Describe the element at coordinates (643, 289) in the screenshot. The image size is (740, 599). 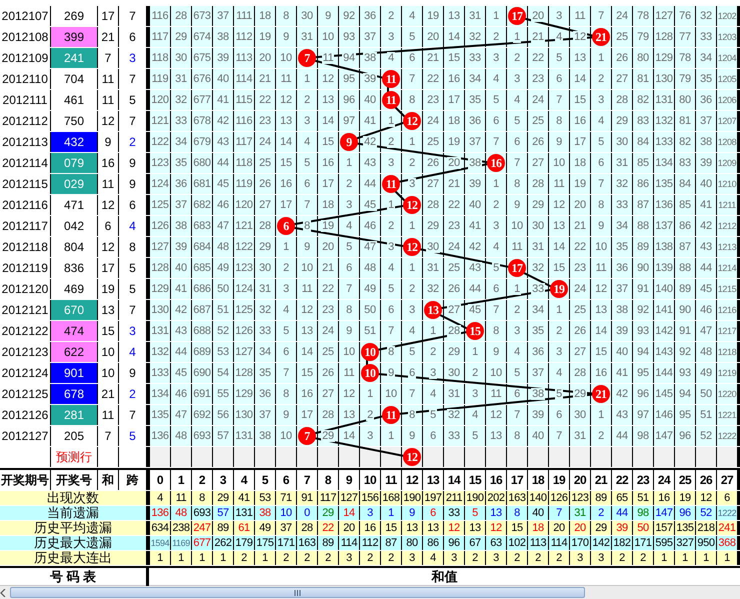
I see `miss-cell: 91` at that location.